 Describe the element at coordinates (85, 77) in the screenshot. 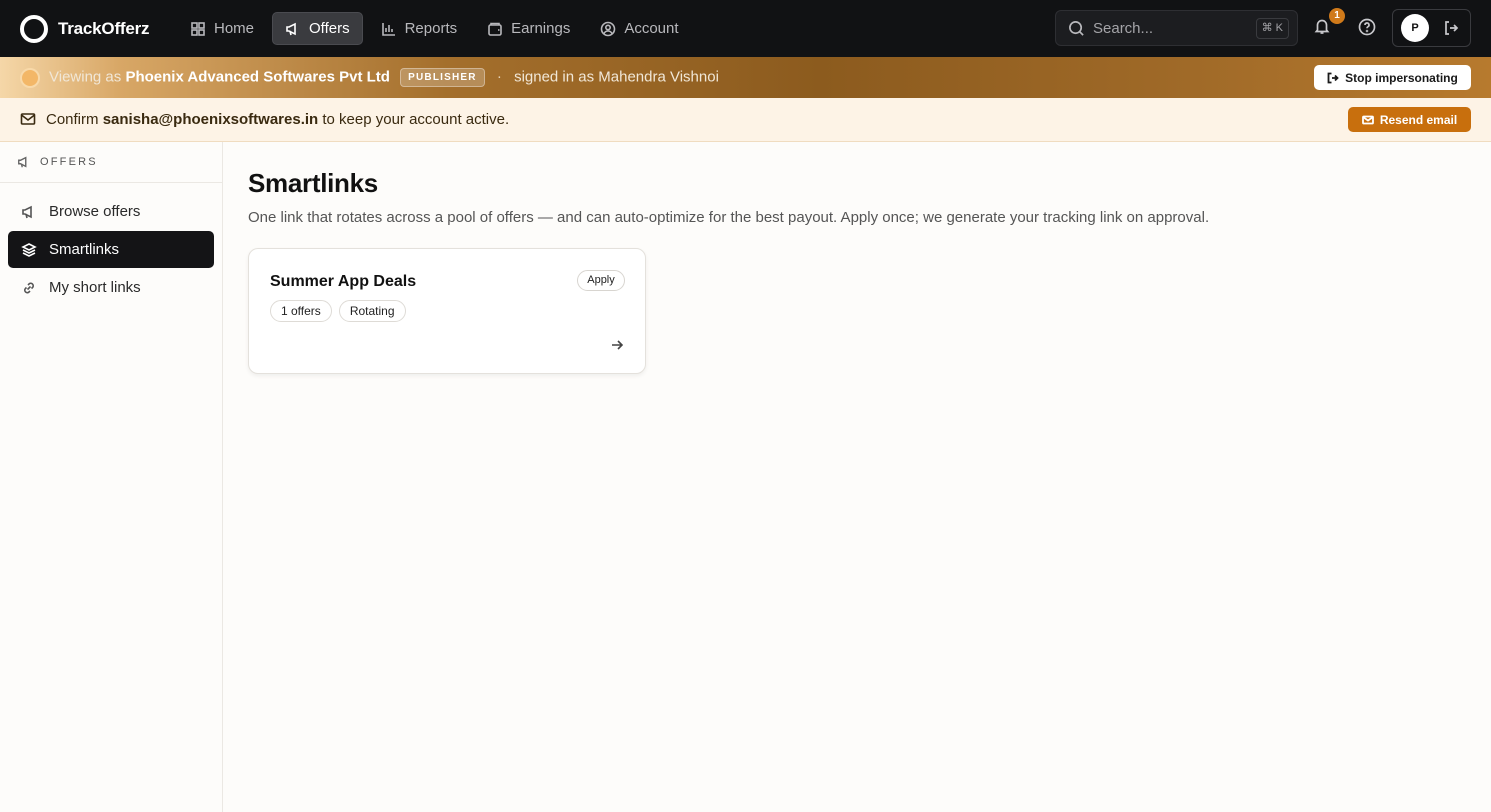

I see `impersonation-prefix: Viewing as` at that location.